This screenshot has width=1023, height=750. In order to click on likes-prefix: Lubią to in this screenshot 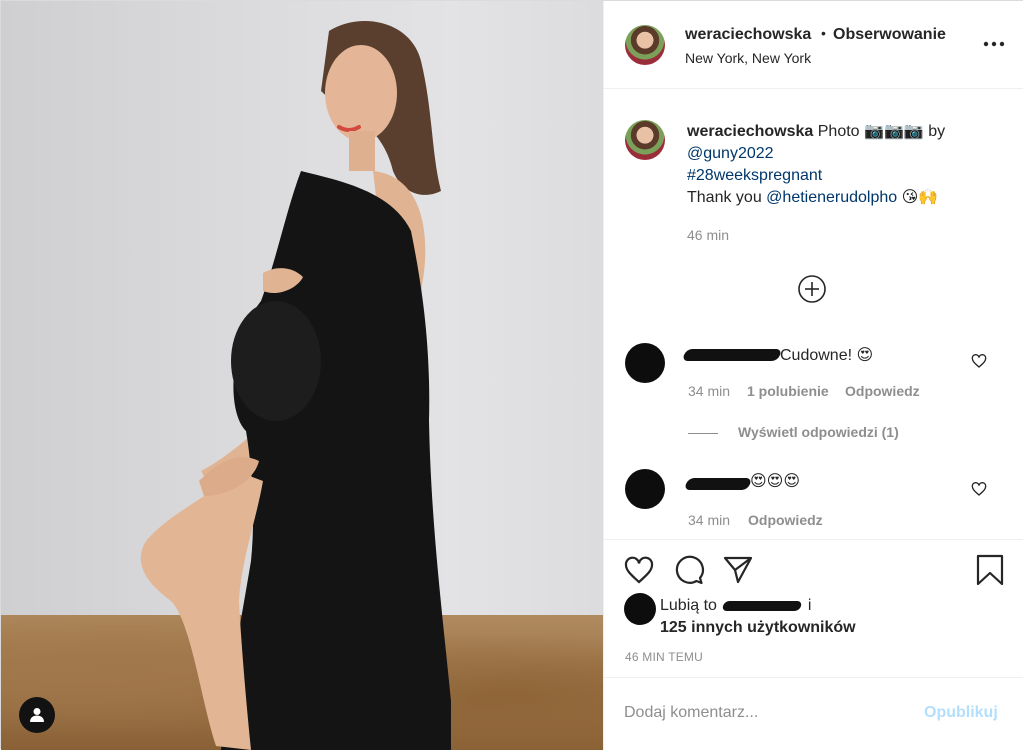, I will do `click(688, 605)`.